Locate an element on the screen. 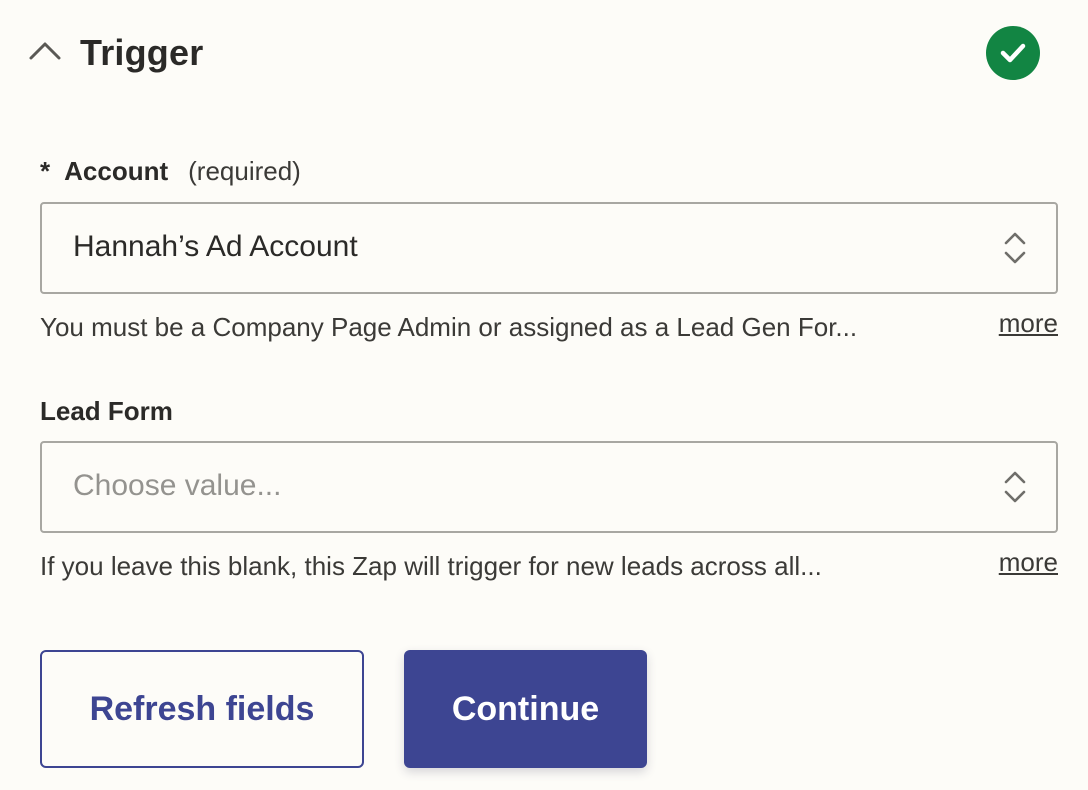 The image size is (1088, 790). account-label: Account is located at coordinates (116, 171).